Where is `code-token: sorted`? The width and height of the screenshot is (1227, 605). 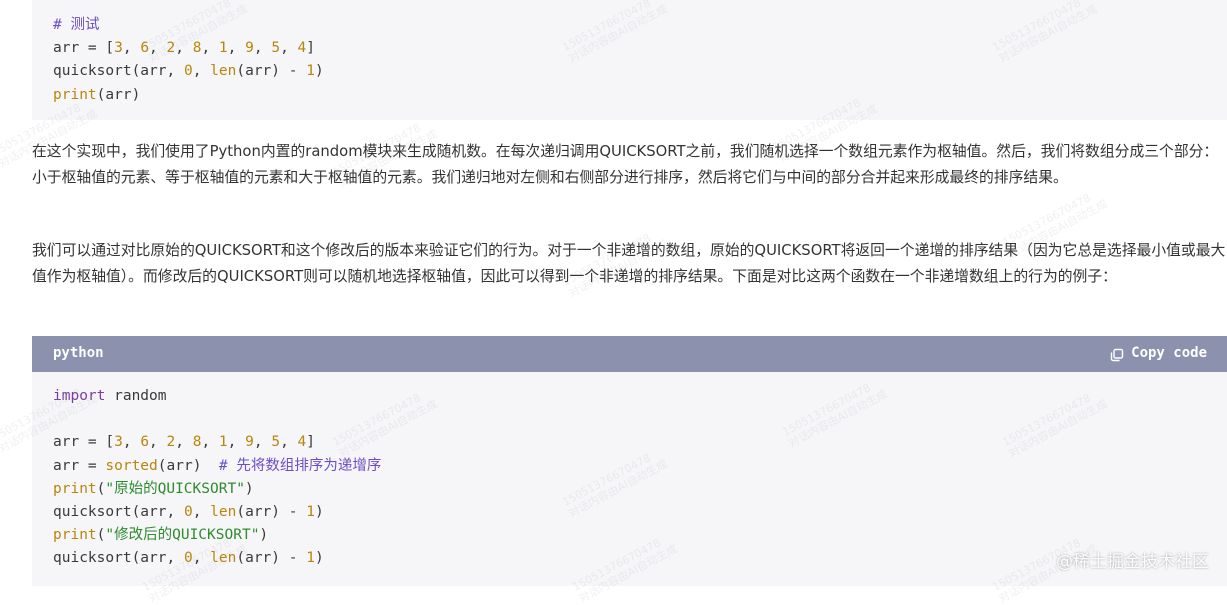 code-token: sorted is located at coordinates (131, 465).